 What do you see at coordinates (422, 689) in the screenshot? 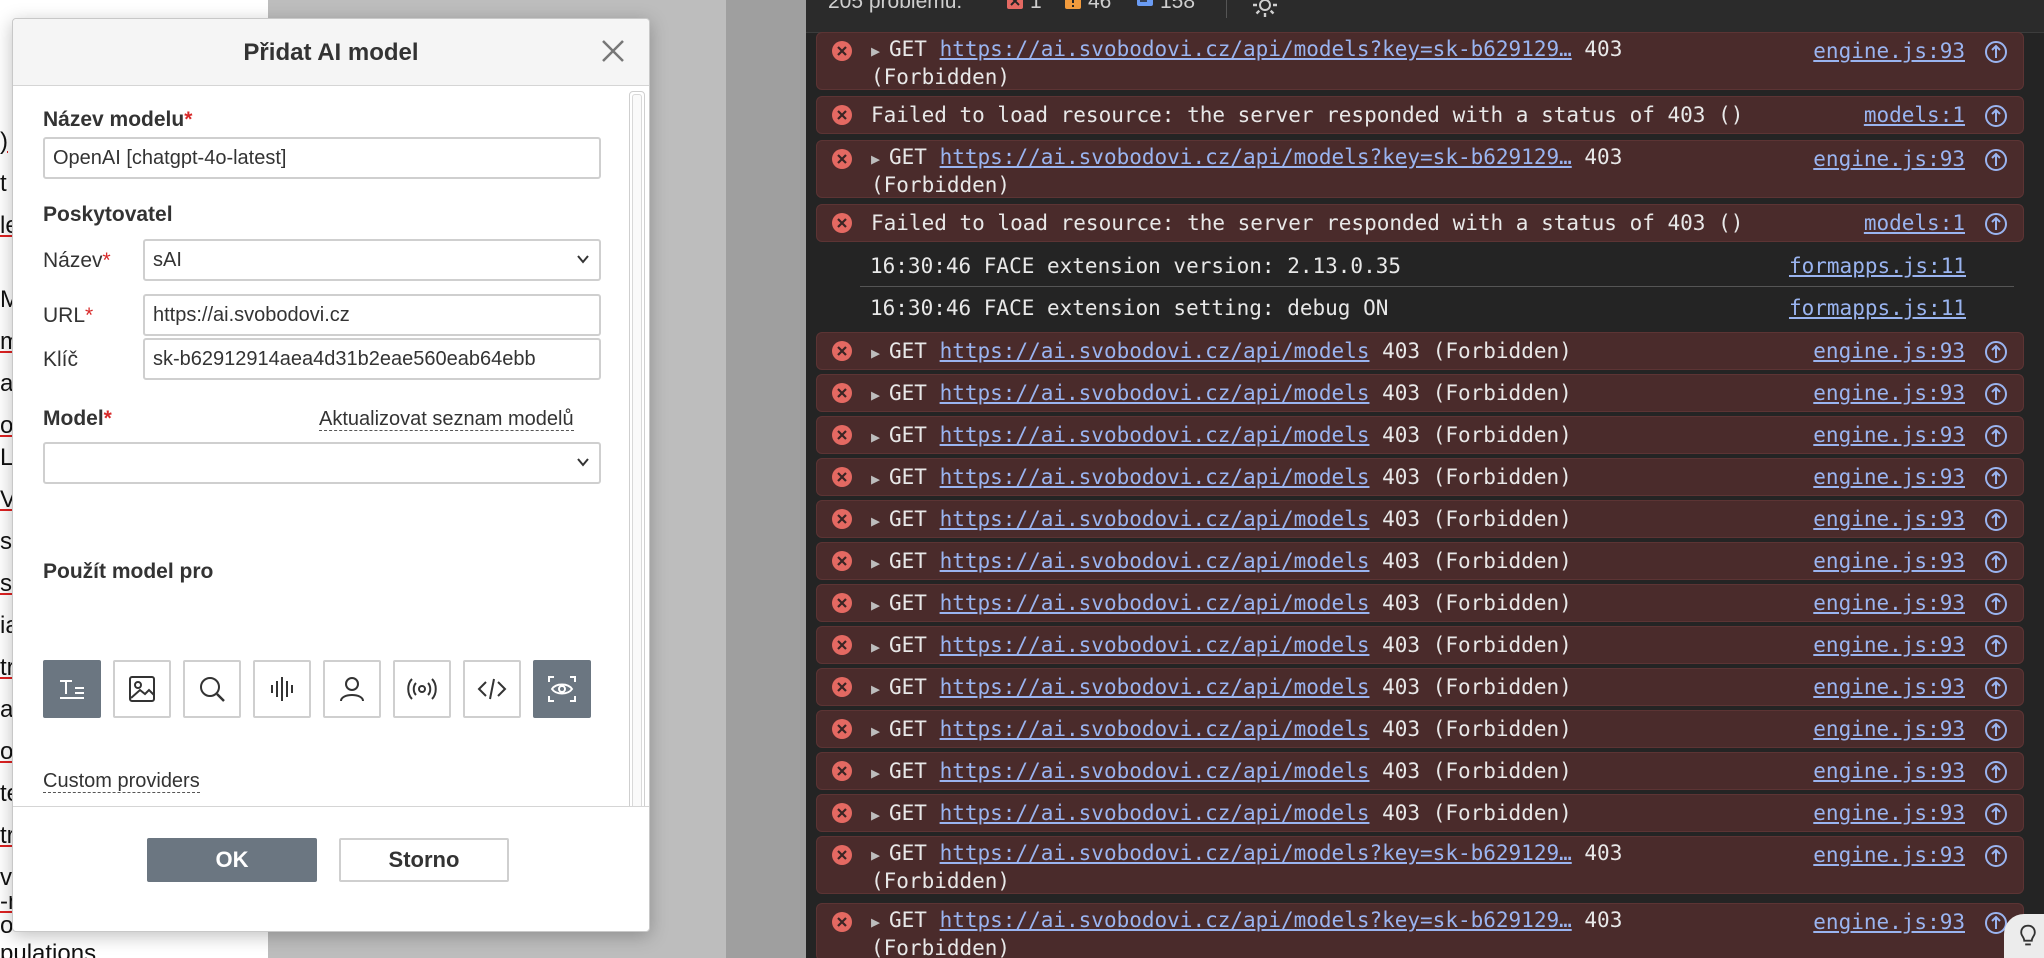
I see `use-for-broadcast-button` at bounding box center [422, 689].